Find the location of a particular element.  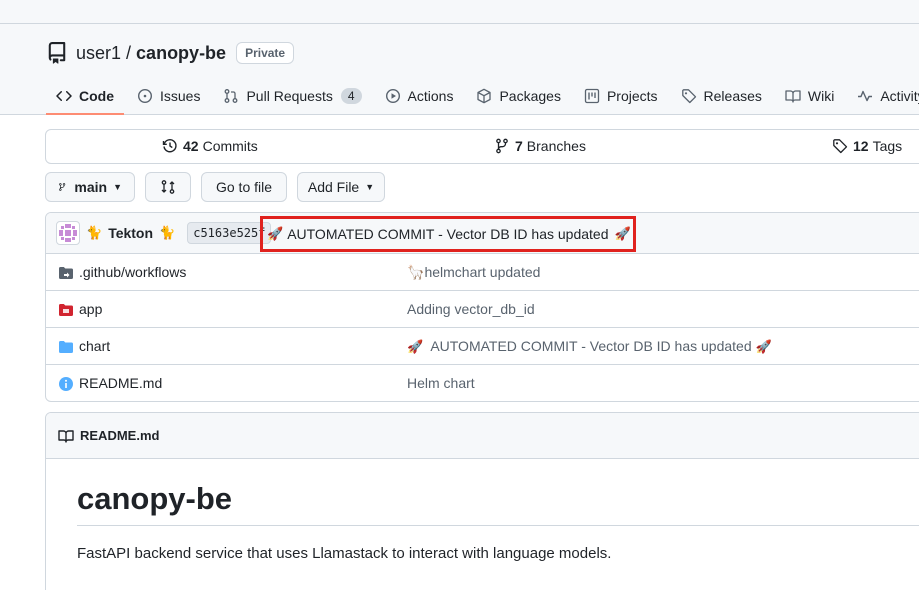

tab-pull-requests-label: Pull Requests is located at coordinates (289, 96).